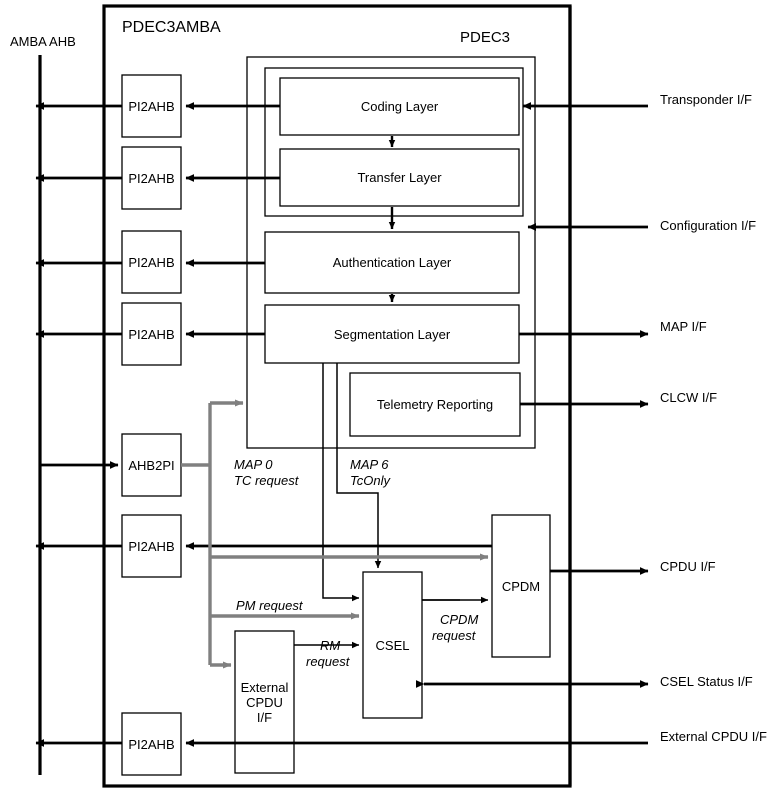 The height and width of the screenshot is (792, 781). What do you see at coordinates (392, 262) in the screenshot?
I see `authentication-layer-label: Authentication Layer` at bounding box center [392, 262].